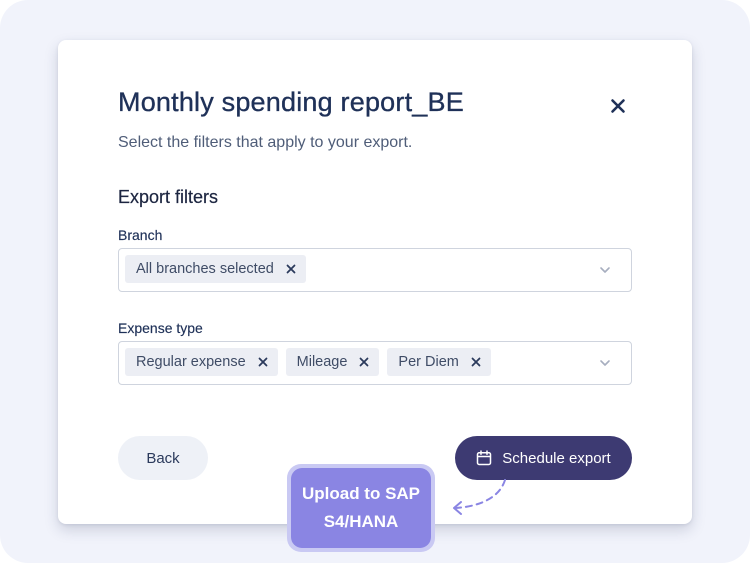  I want to click on dashed-arrow-icon, so click(479, 497).